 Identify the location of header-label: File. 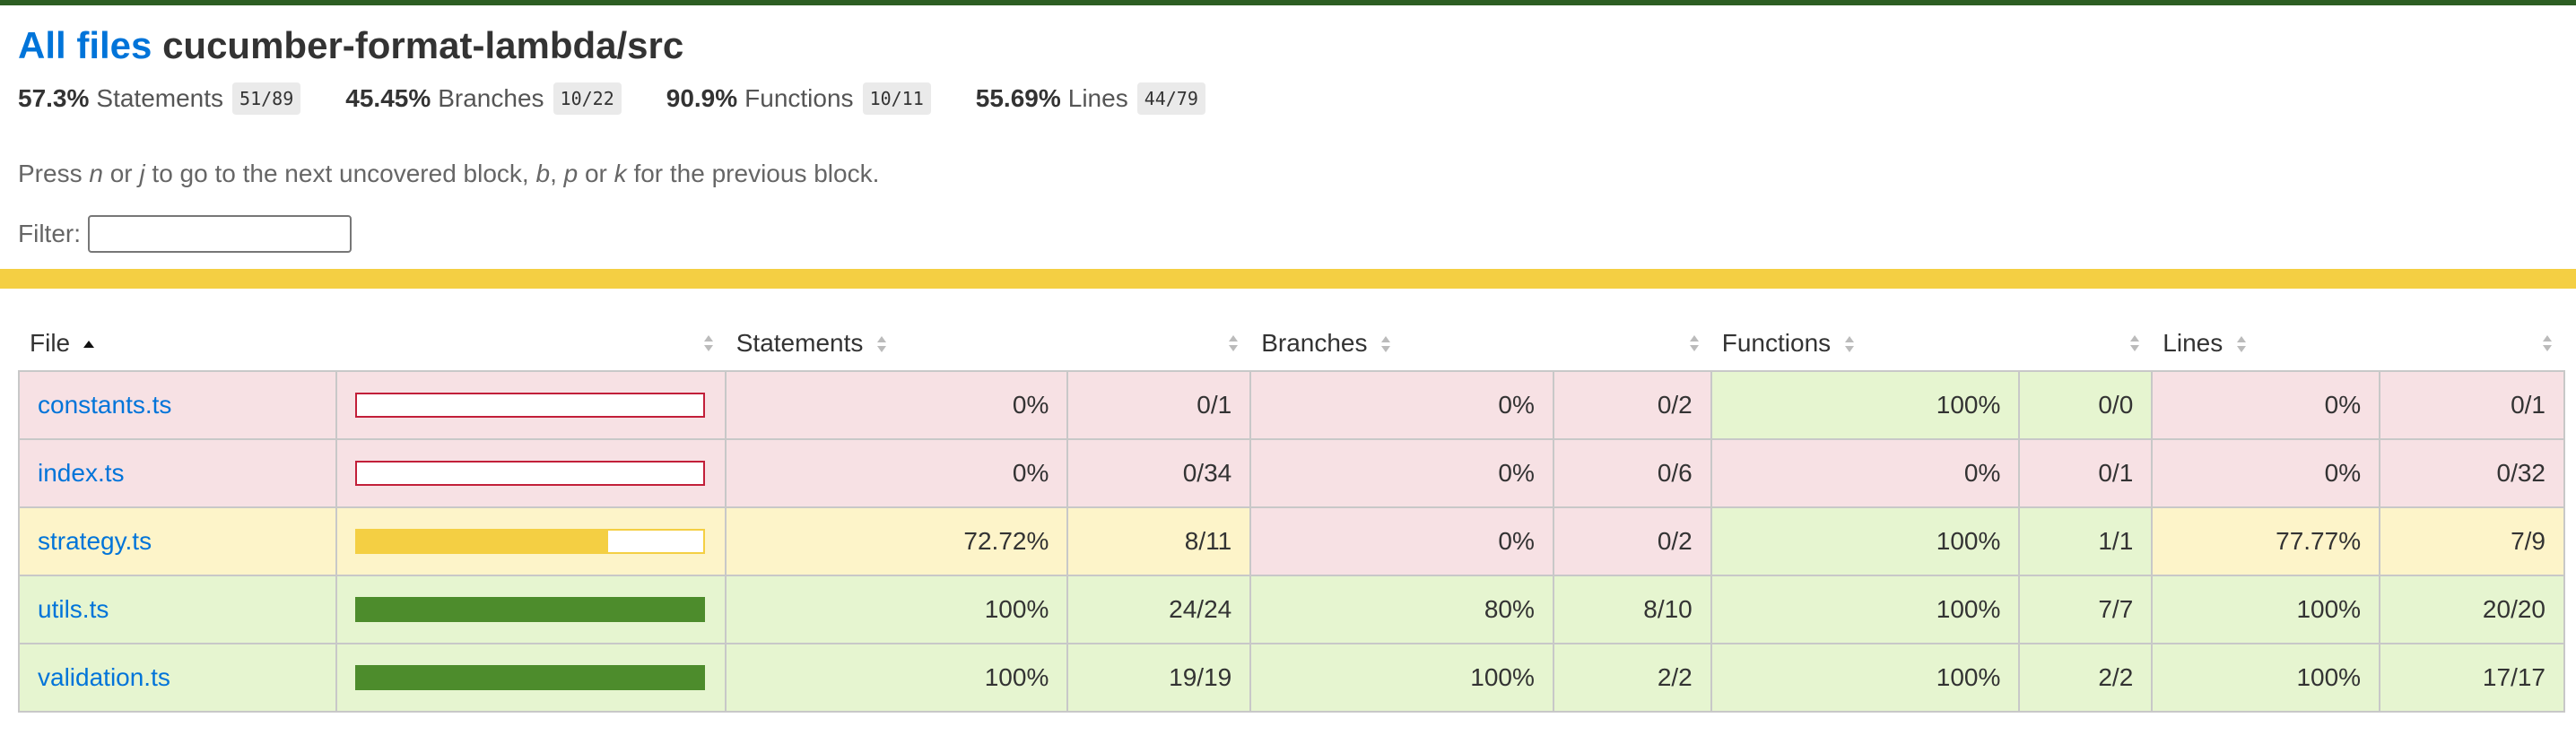
(50, 342).